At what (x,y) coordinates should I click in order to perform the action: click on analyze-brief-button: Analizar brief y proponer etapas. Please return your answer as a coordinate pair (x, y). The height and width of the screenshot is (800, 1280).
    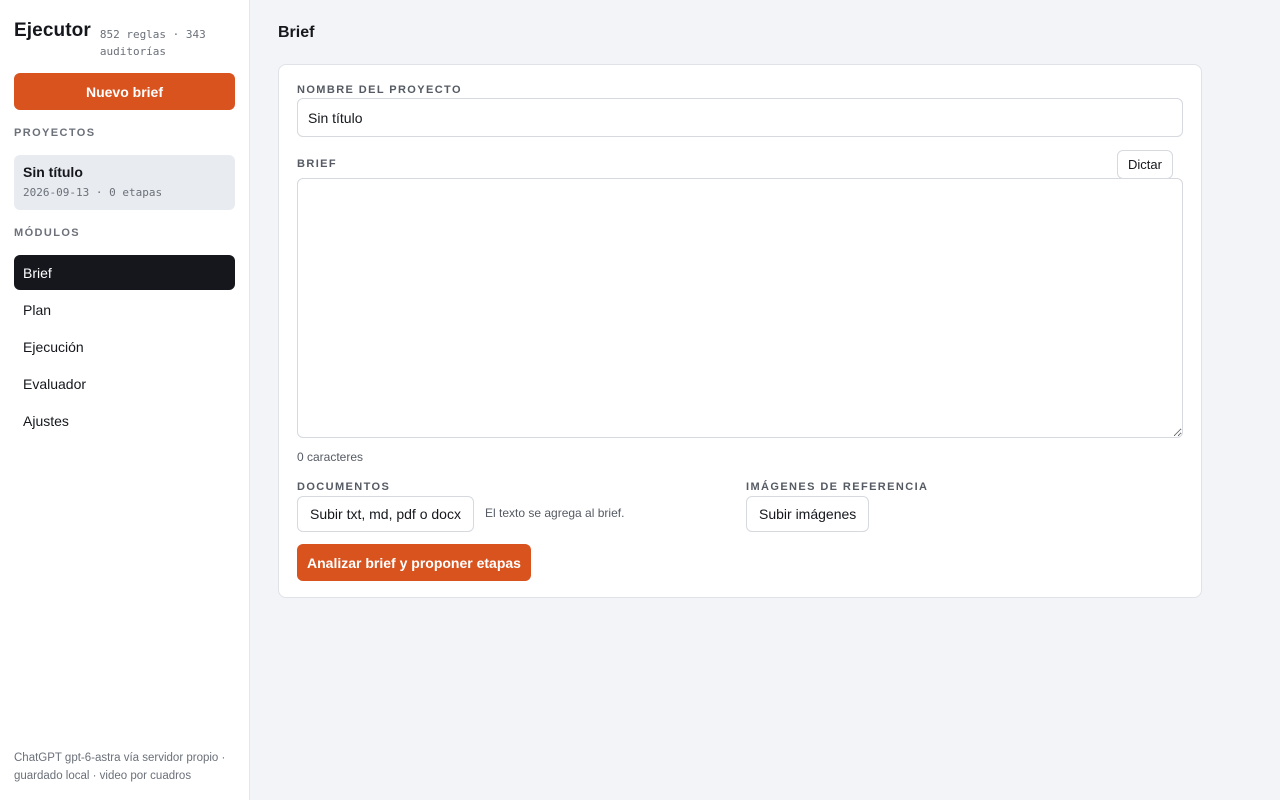
    Looking at the image, I should click on (414, 562).